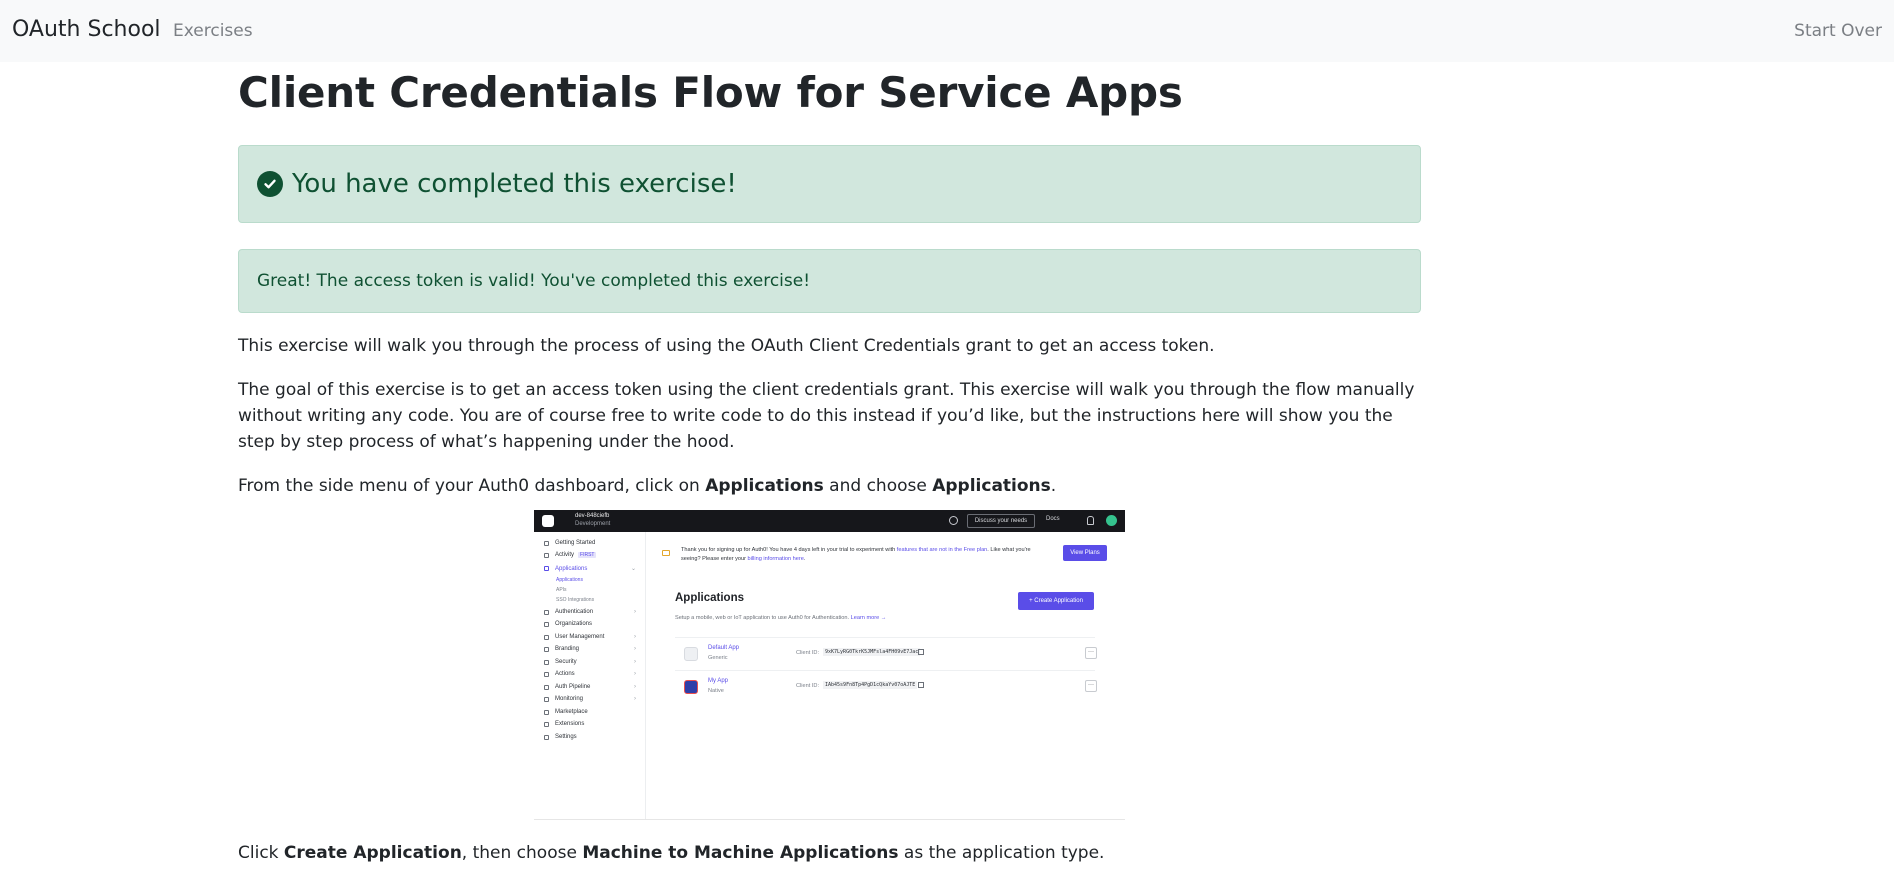 The width and height of the screenshot is (1894, 872). I want to click on sidebar-item-user-management: User Management ›, so click(590, 637).